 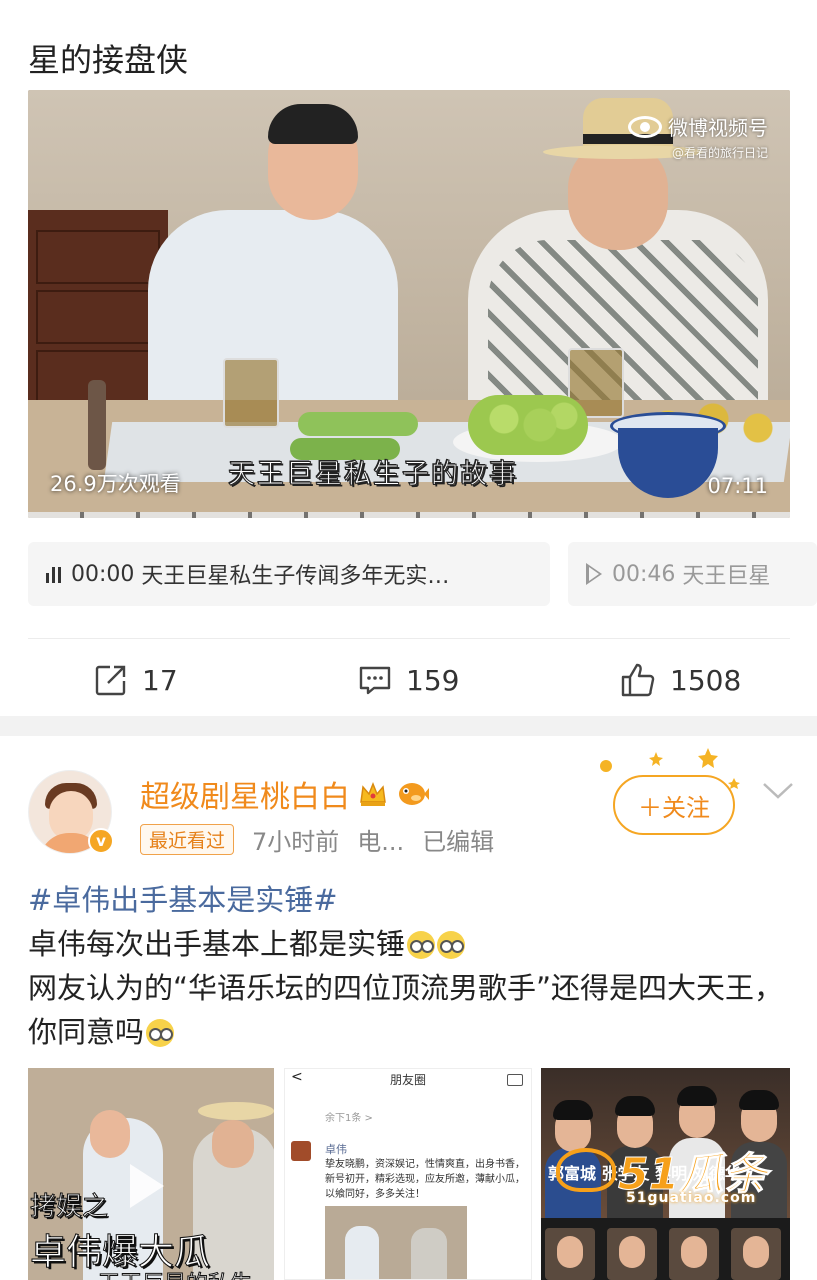 What do you see at coordinates (217, 944) in the screenshot?
I see `post-line-1: 卓伟每次出手基本上都是实锤` at bounding box center [217, 944].